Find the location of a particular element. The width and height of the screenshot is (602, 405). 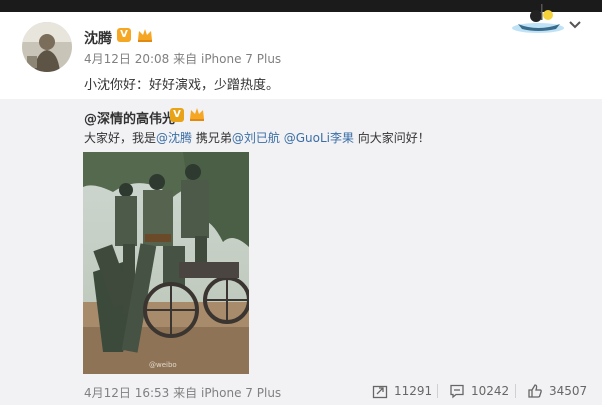

repost-button: 11291 is located at coordinates (402, 391).